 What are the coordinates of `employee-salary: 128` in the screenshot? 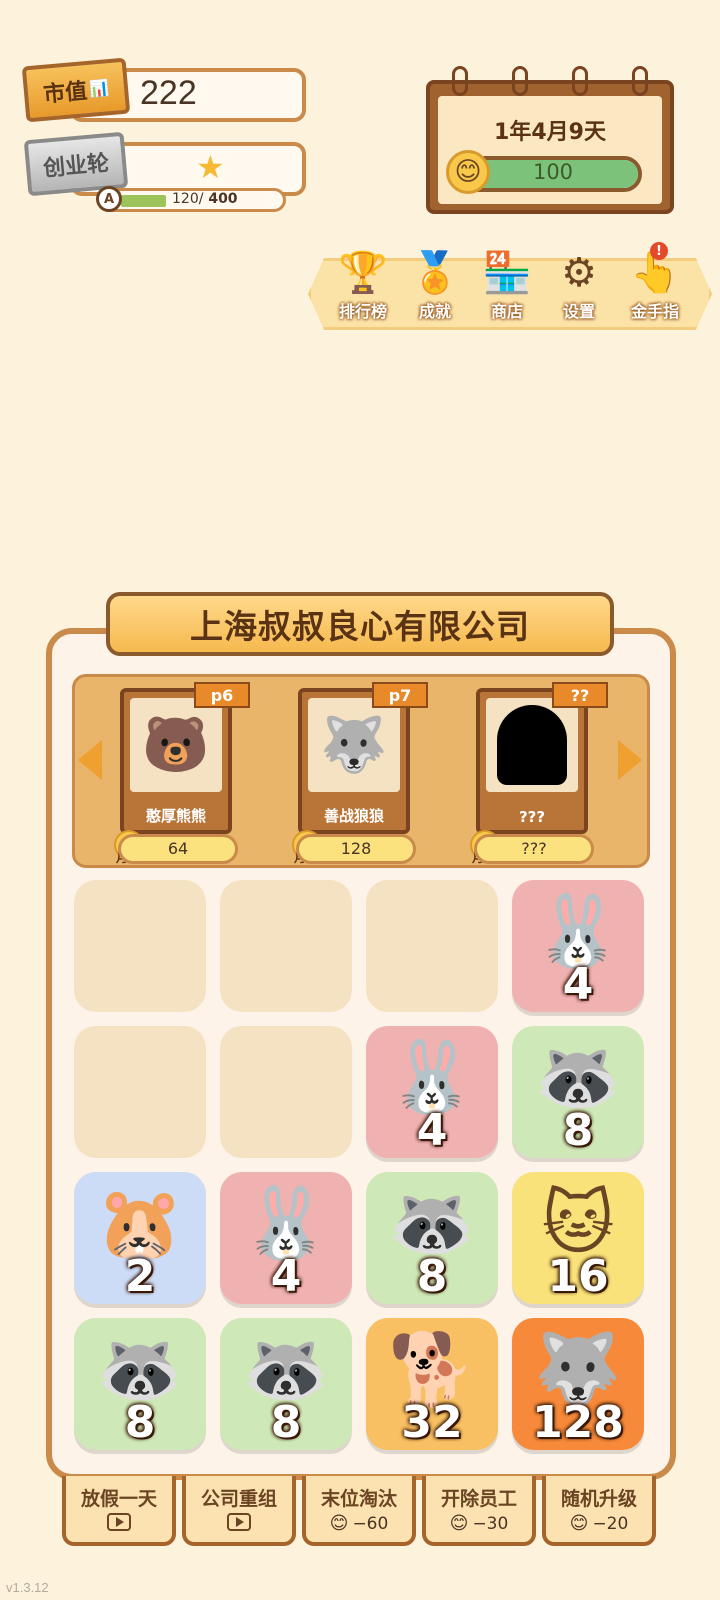 It's located at (356, 849).